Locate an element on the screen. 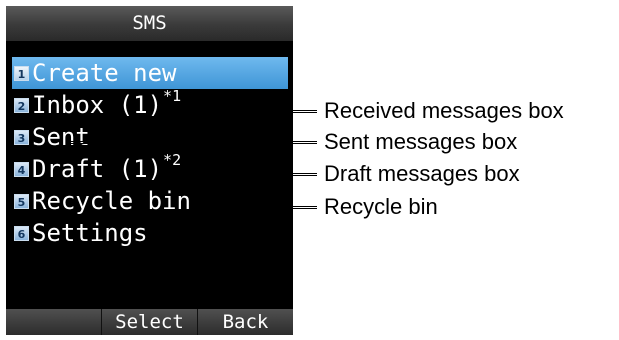 This screenshot has height=340, width=619. menu-item-label: Settings is located at coordinates (90, 233).